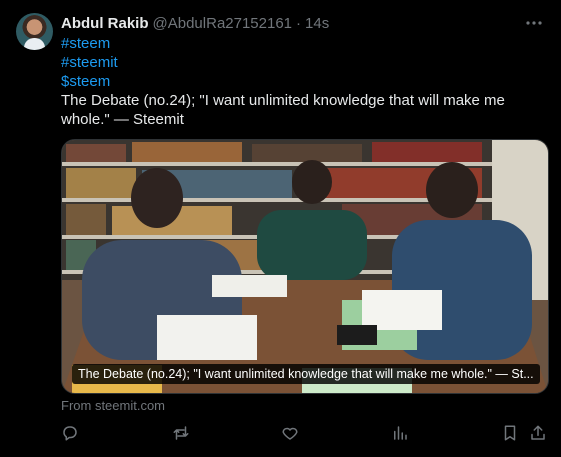  I want to click on share-icon, so click(539, 434).